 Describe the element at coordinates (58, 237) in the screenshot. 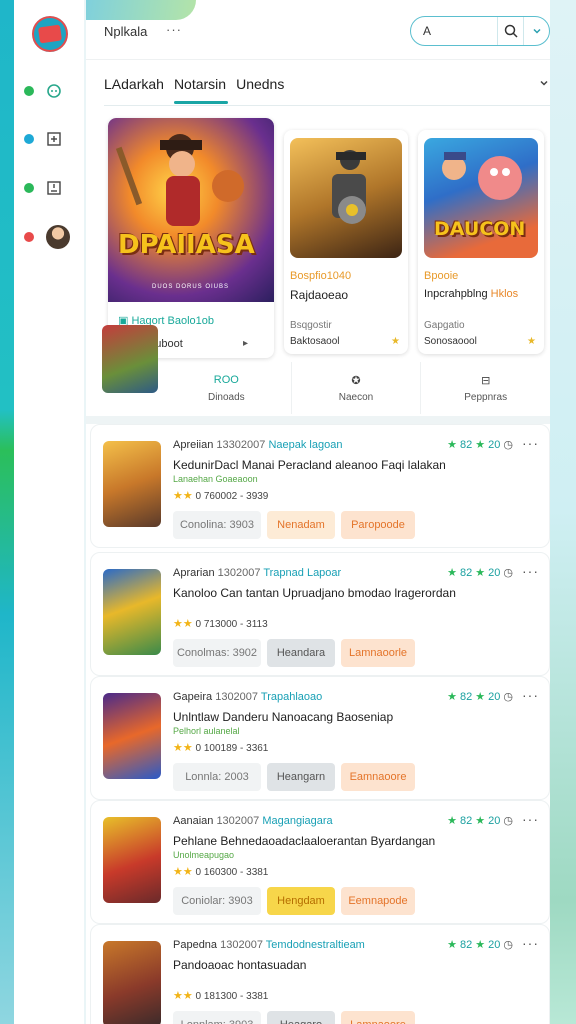

I see `avatar` at that location.